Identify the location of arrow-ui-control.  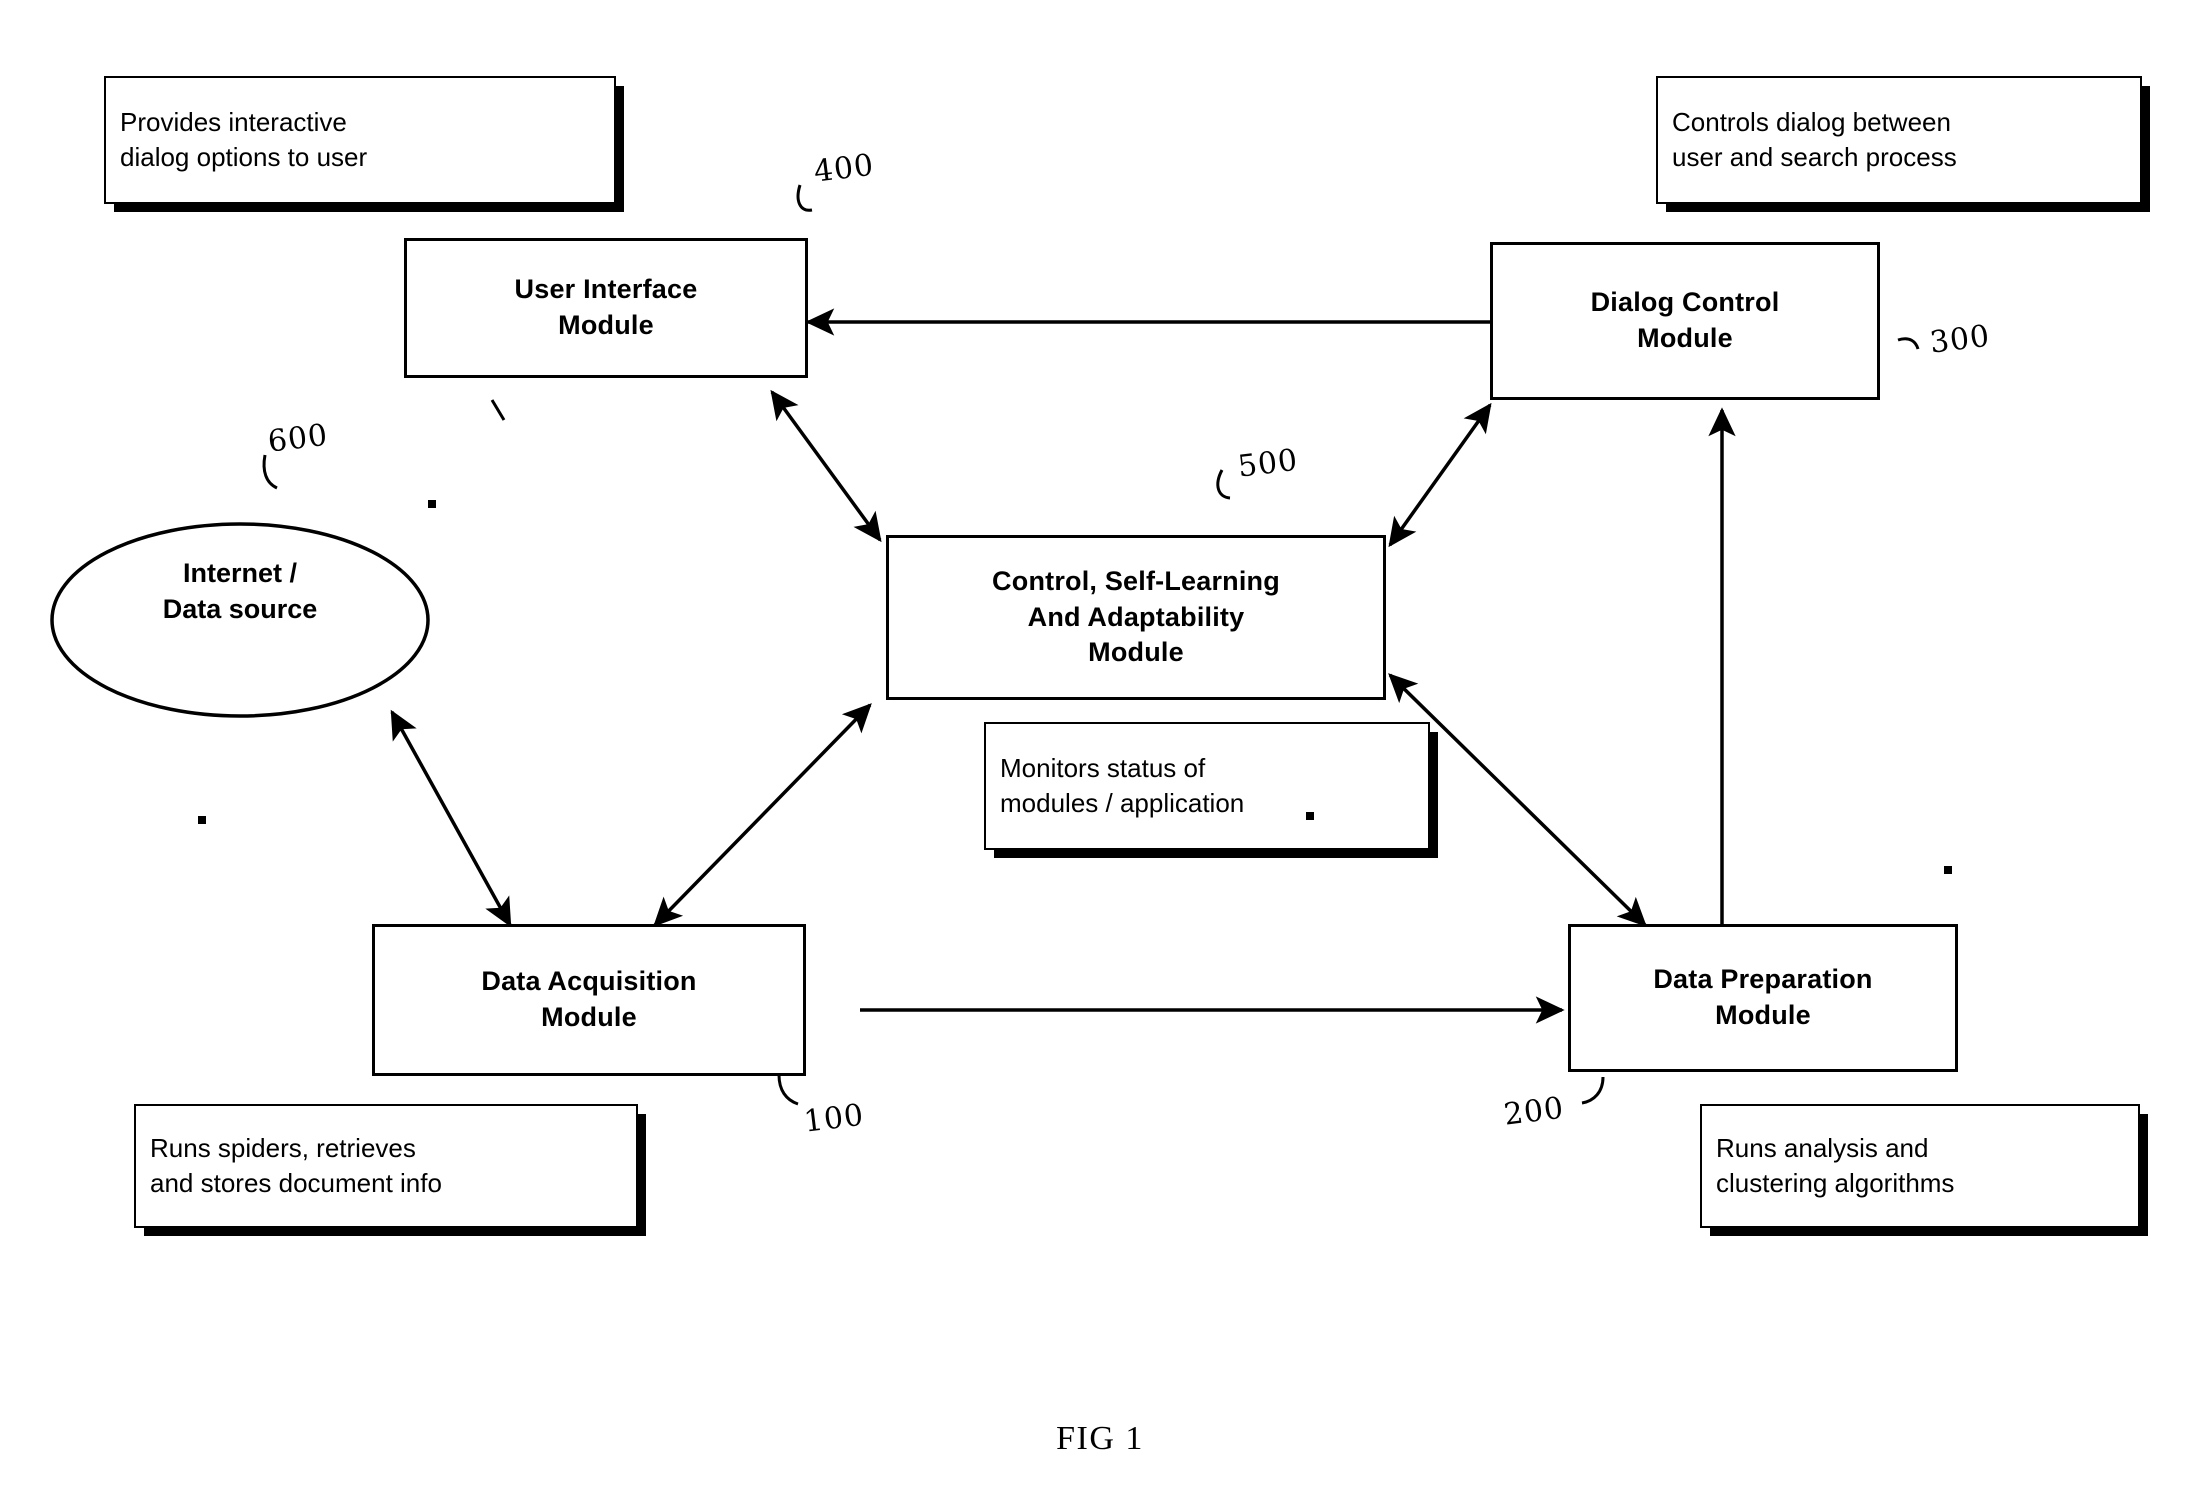
(826, 466).